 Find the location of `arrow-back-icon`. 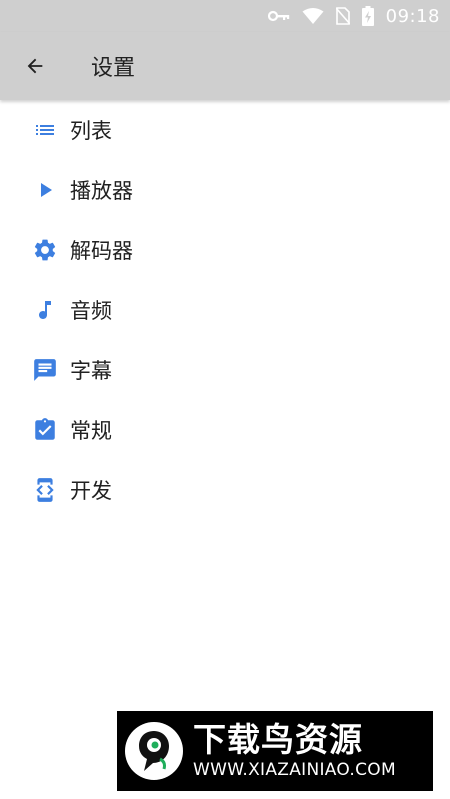

arrow-back-icon is located at coordinates (35, 66).